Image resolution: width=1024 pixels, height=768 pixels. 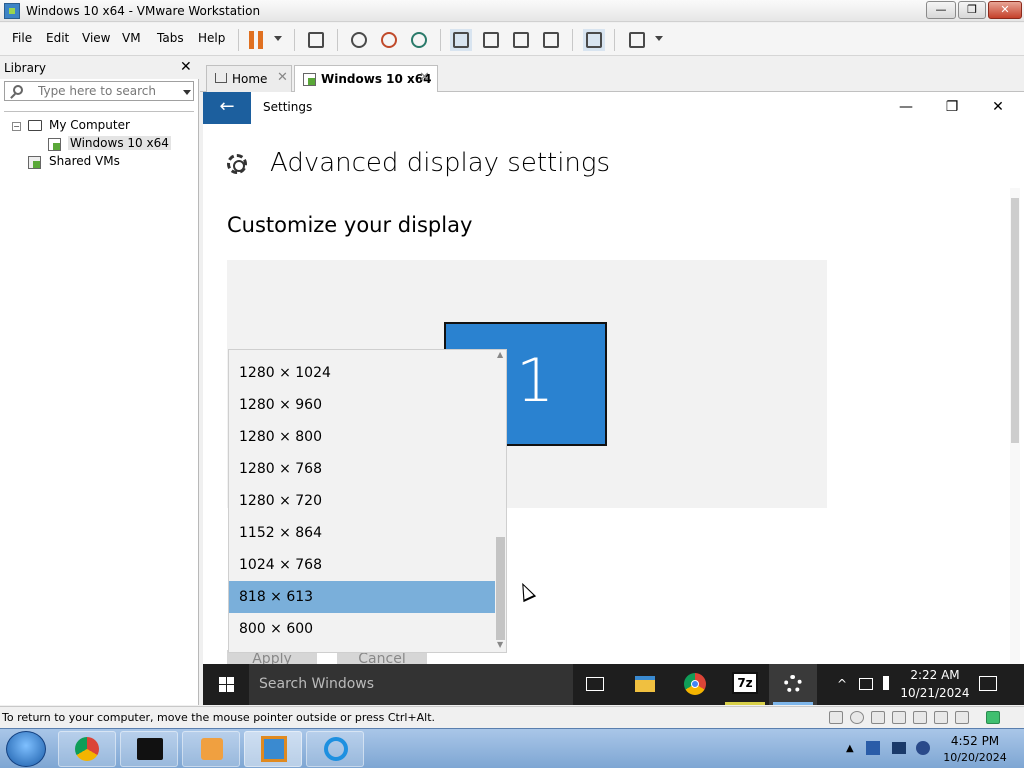 What do you see at coordinates (659, 38) in the screenshot?
I see `stretch-dropdown-icon` at bounding box center [659, 38].